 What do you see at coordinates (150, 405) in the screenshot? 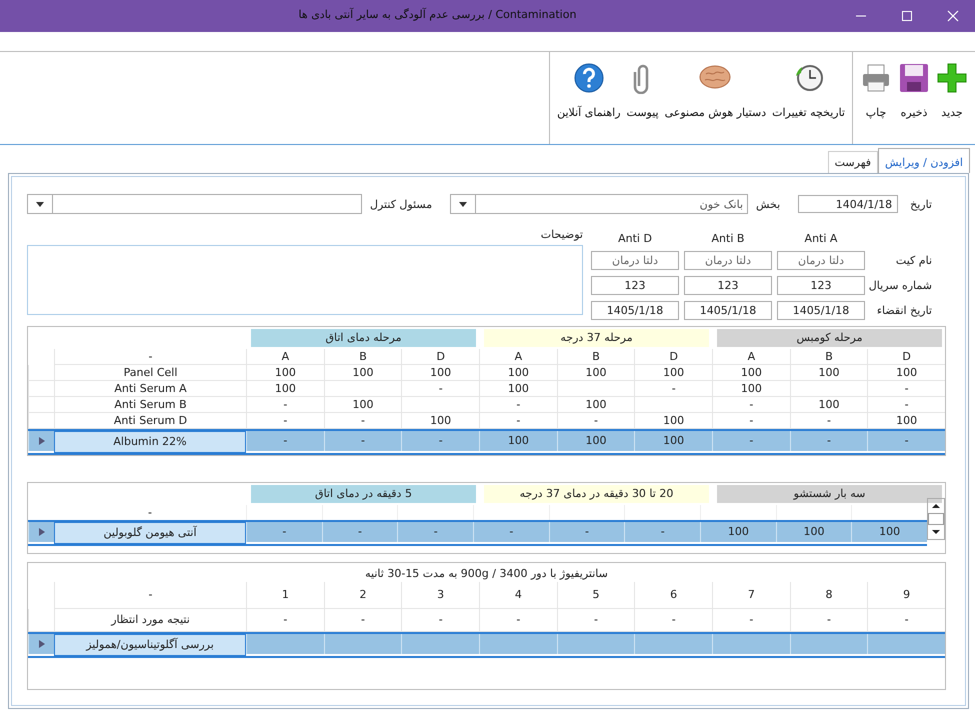
I see `row-name-cell: Anti Serum B` at bounding box center [150, 405].